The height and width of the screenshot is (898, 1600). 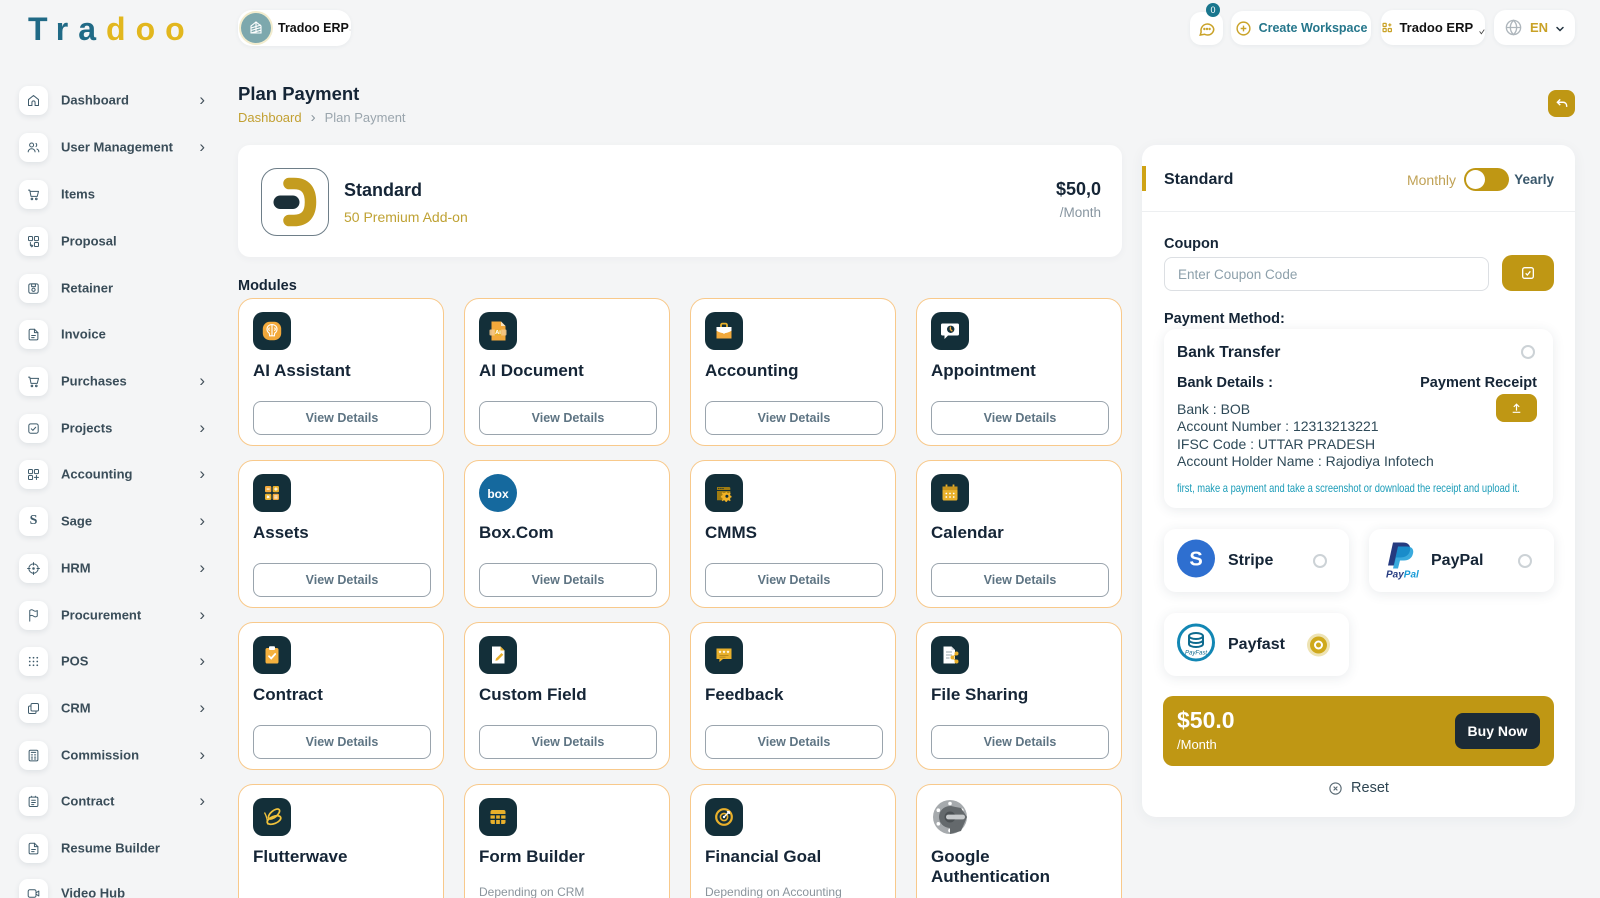 What do you see at coordinates (1195, 559) in the screenshot?
I see `svg-text: S` at bounding box center [1195, 559].